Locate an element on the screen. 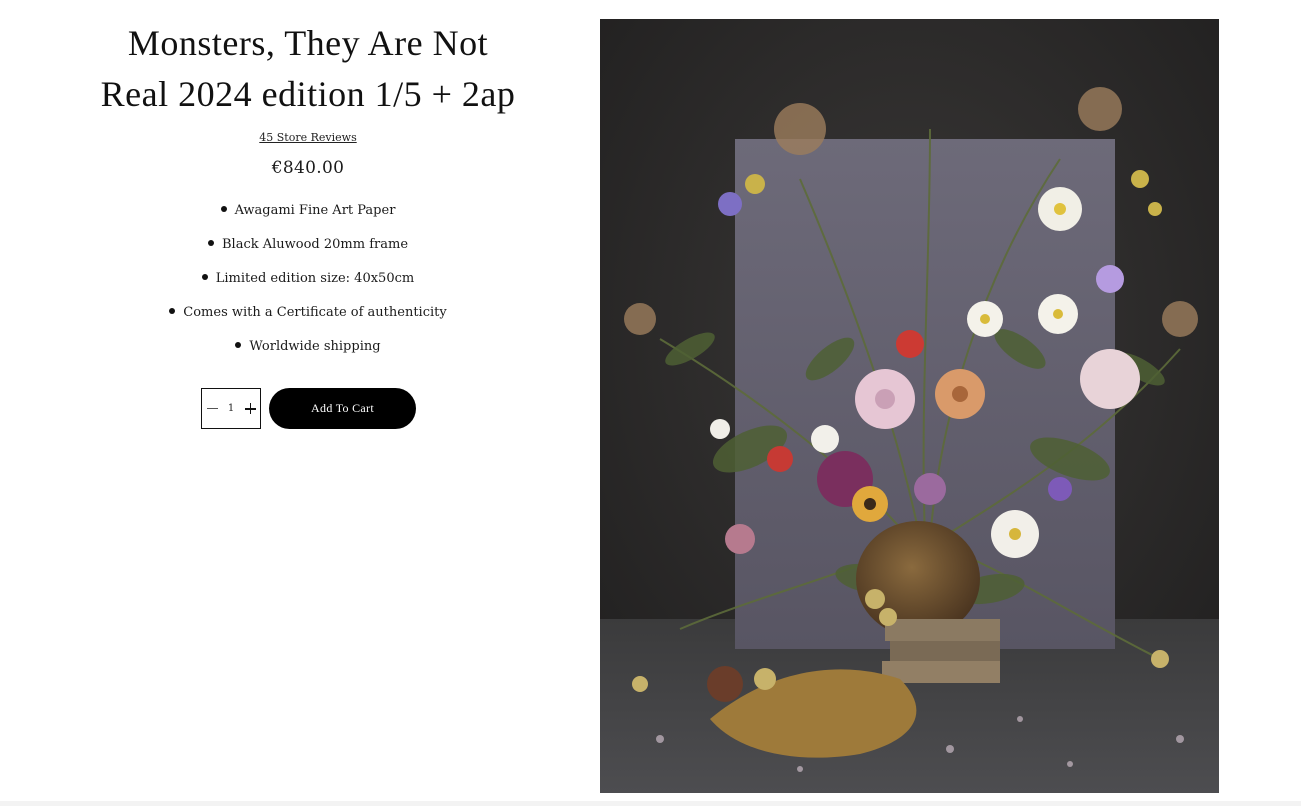 This screenshot has width=1301, height=806. feature-item: Worldwide shipping is located at coordinates (308, 354).